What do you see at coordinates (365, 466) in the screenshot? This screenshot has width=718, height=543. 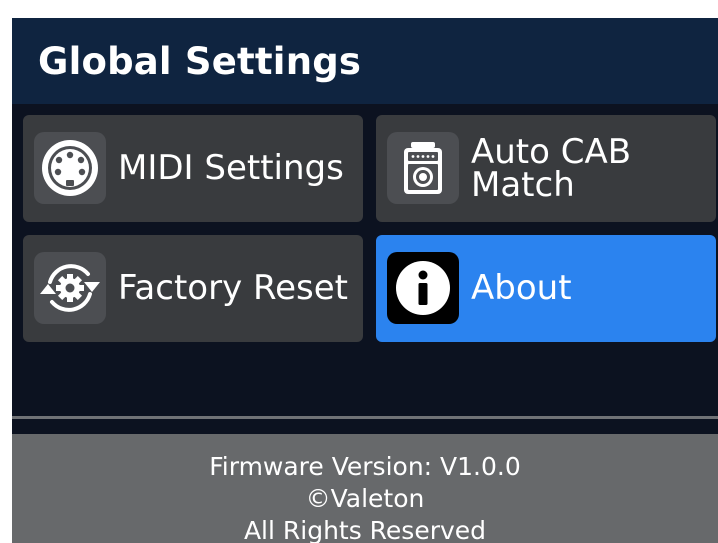 I see `firmware-version-text: Firmware Version: V1.0.0` at bounding box center [365, 466].